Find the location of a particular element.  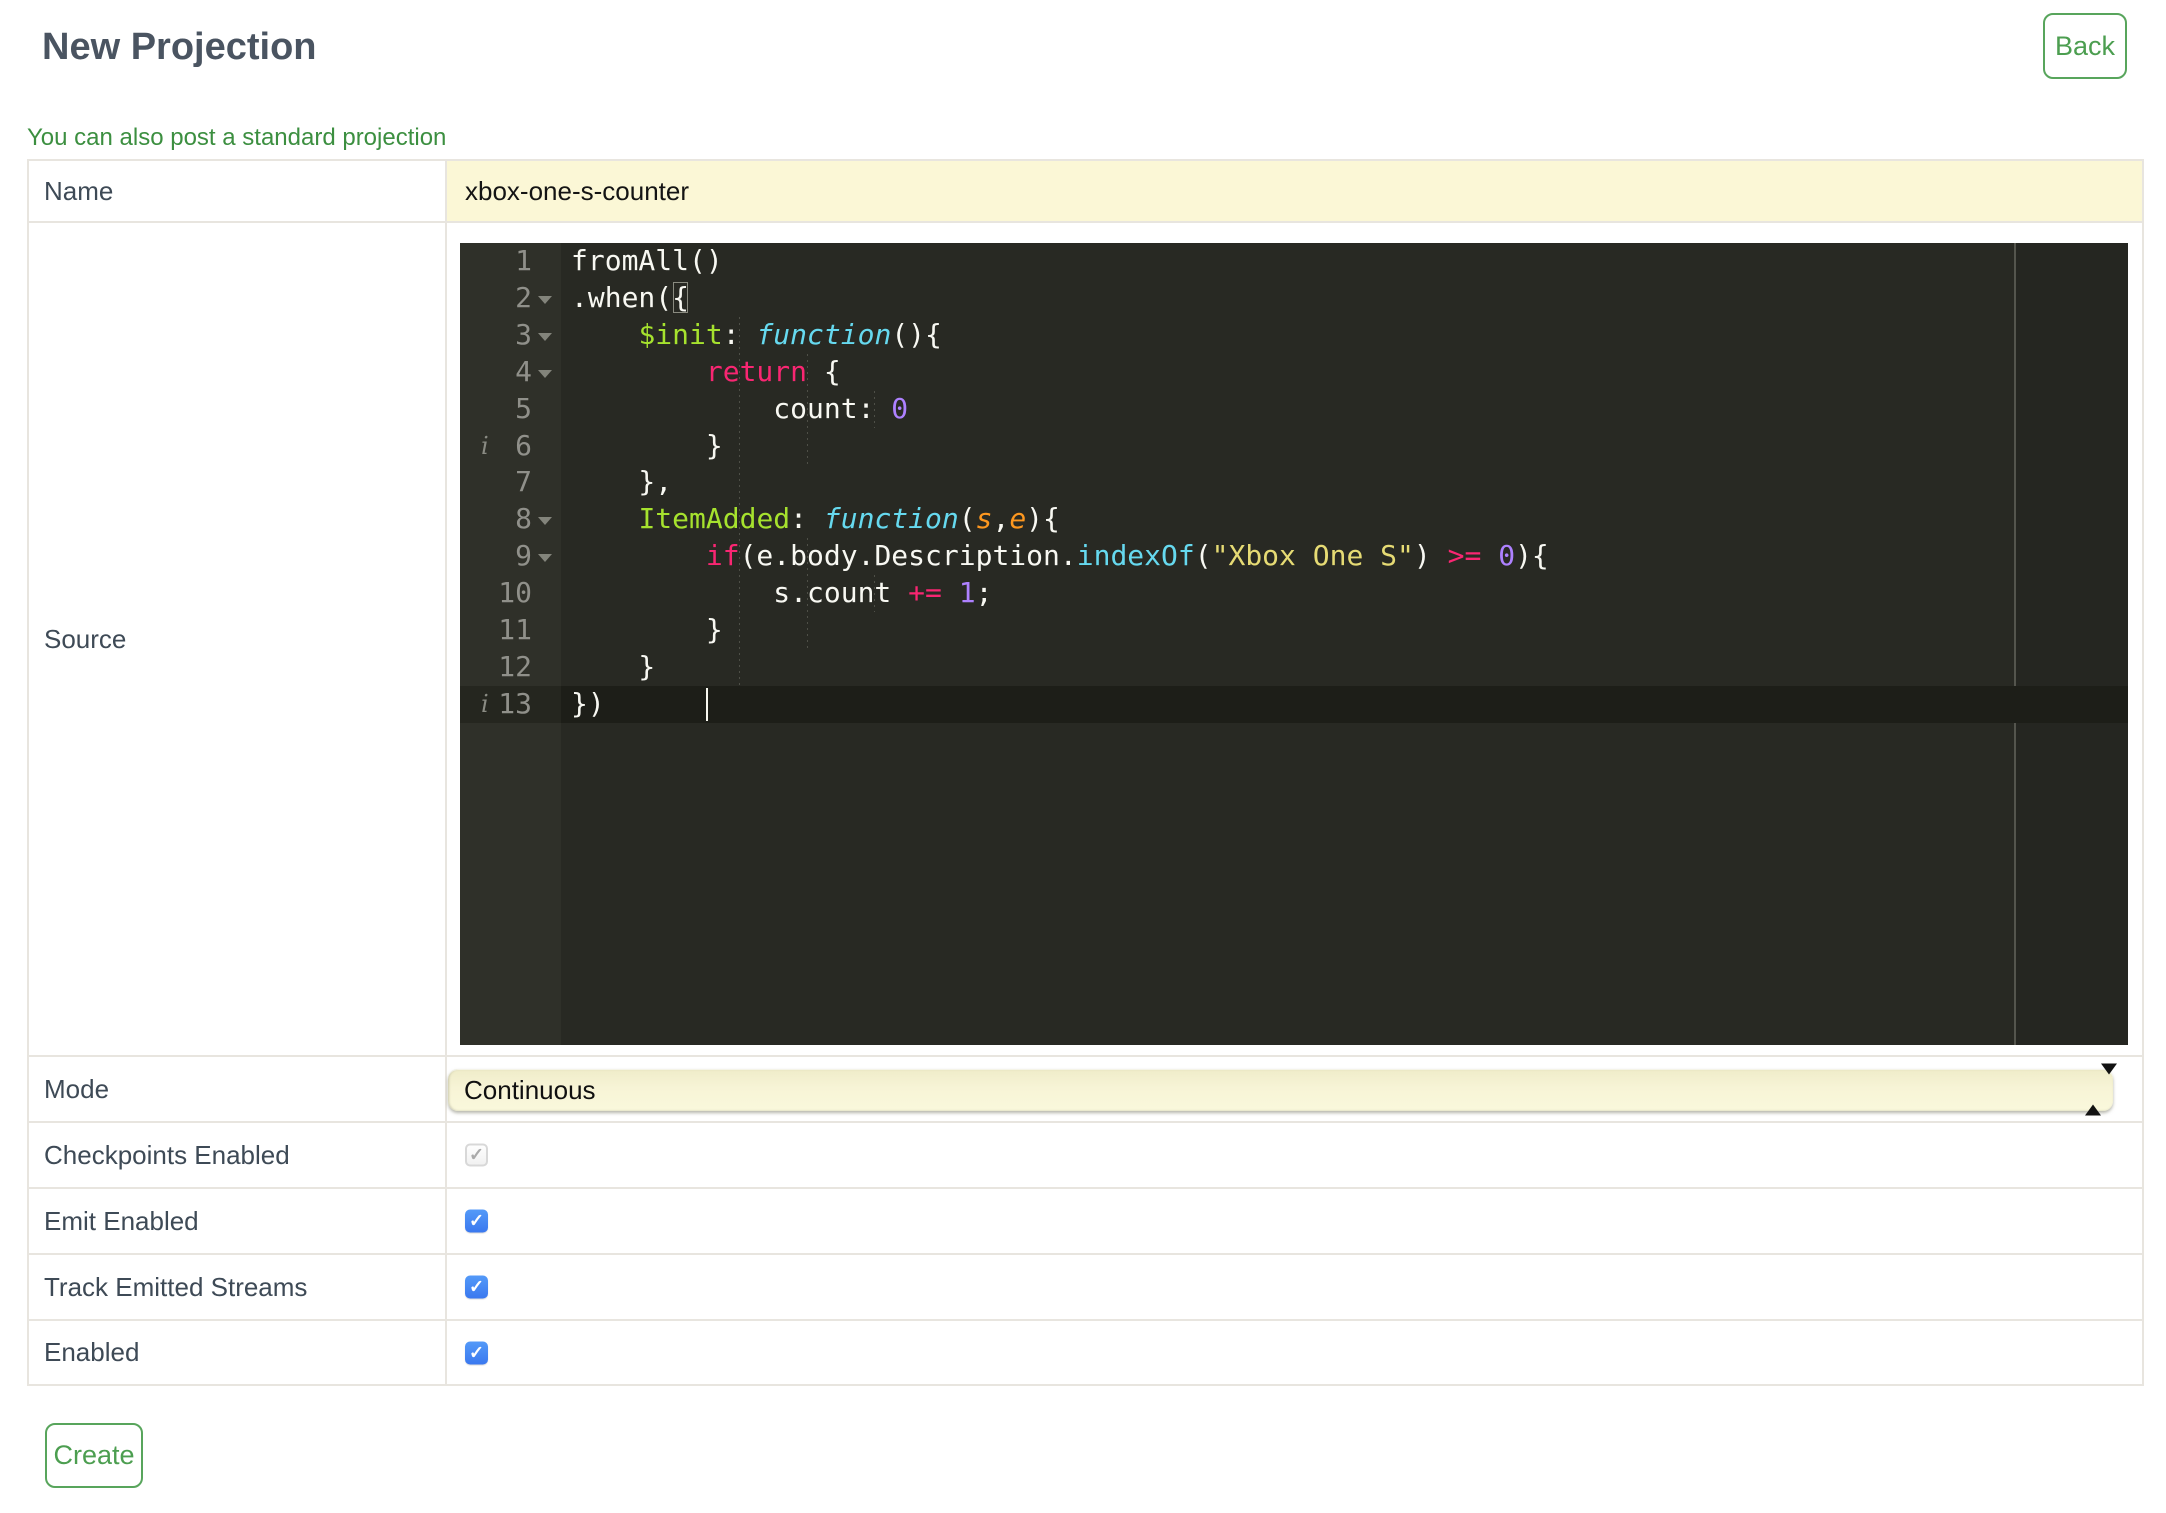

enabled-row: Enabled is located at coordinates (1085, 1351).